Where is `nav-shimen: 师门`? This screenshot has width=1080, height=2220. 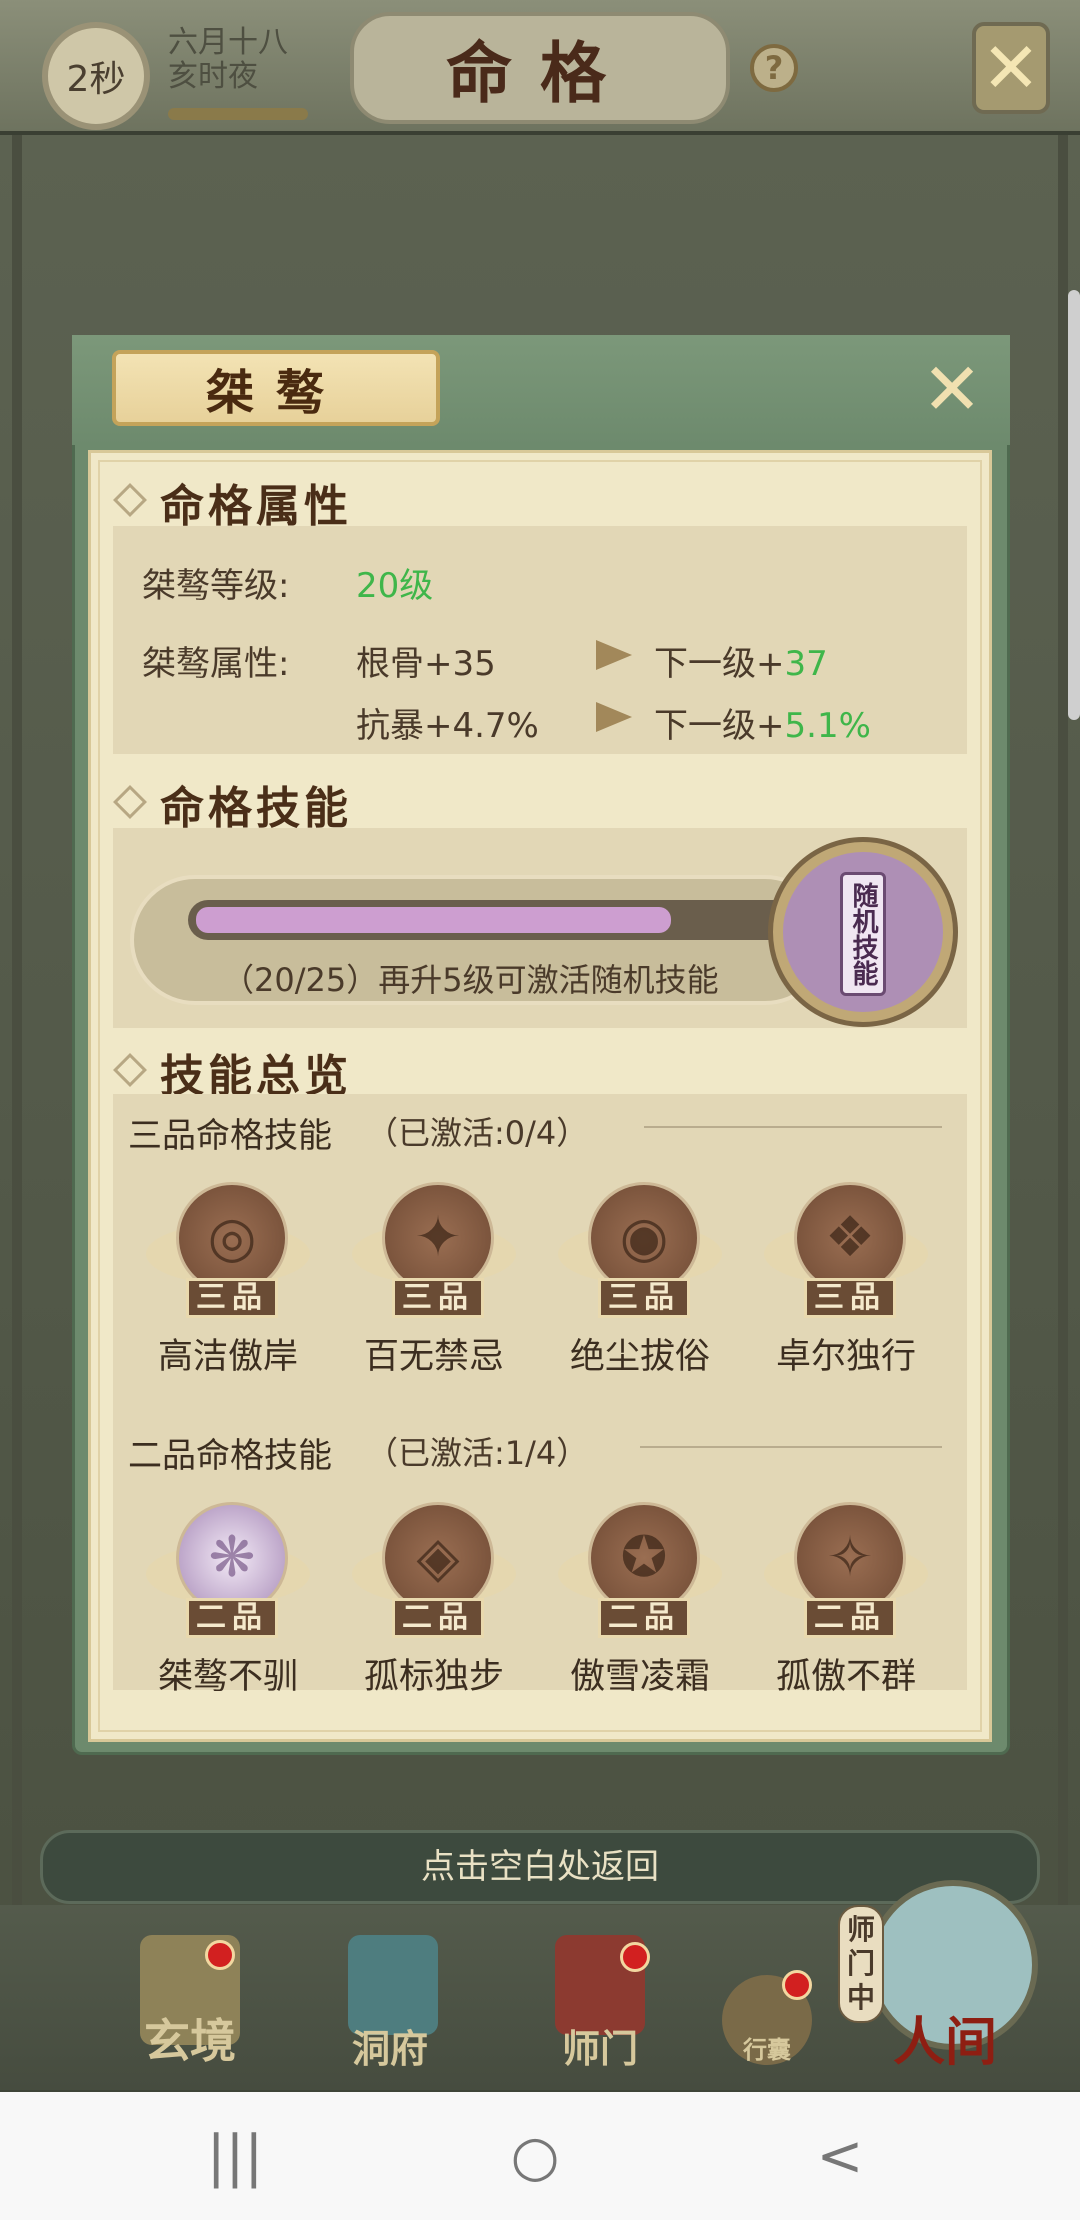
nav-shimen: 师门 is located at coordinates (600, 2045).